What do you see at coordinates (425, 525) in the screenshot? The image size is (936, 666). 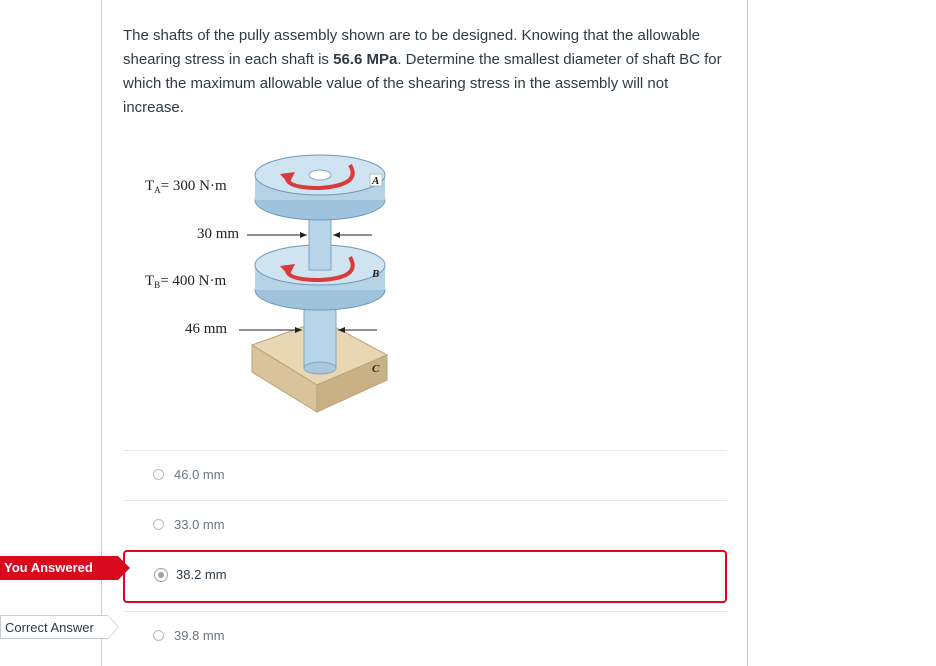 I see `answer-option: 33.0 mm` at bounding box center [425, 525].